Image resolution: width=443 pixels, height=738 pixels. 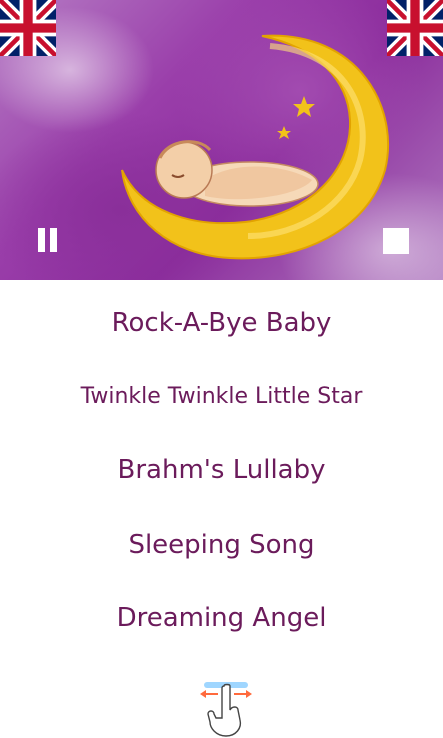 What do you see at coordinates (221, 545) in the screenshot?
I see `song-item-sleeping-song: Sleeping Song` at bounding box center [221, 545].